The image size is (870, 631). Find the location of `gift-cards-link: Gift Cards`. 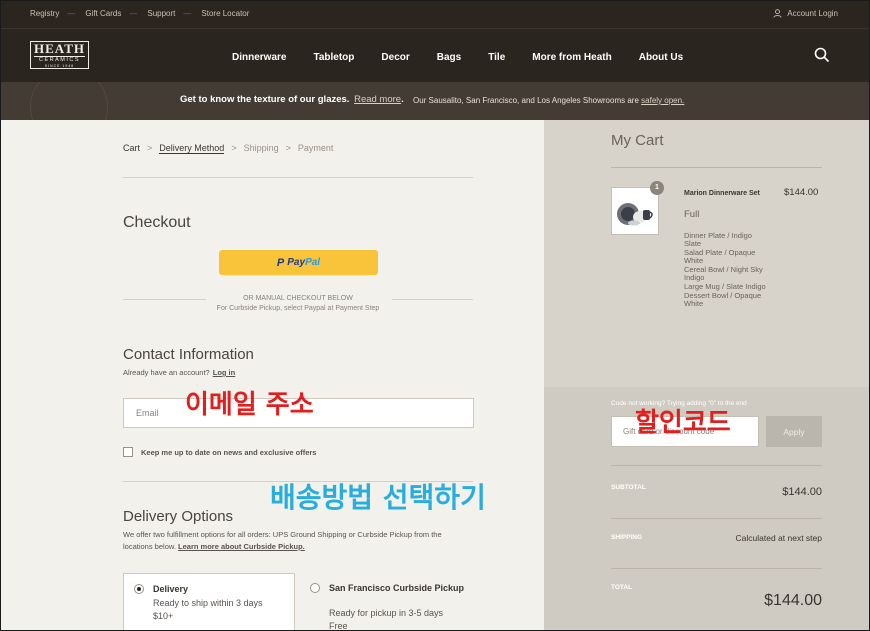

gift-cards-link: Gift Cards is located at coordinates (103, 13).